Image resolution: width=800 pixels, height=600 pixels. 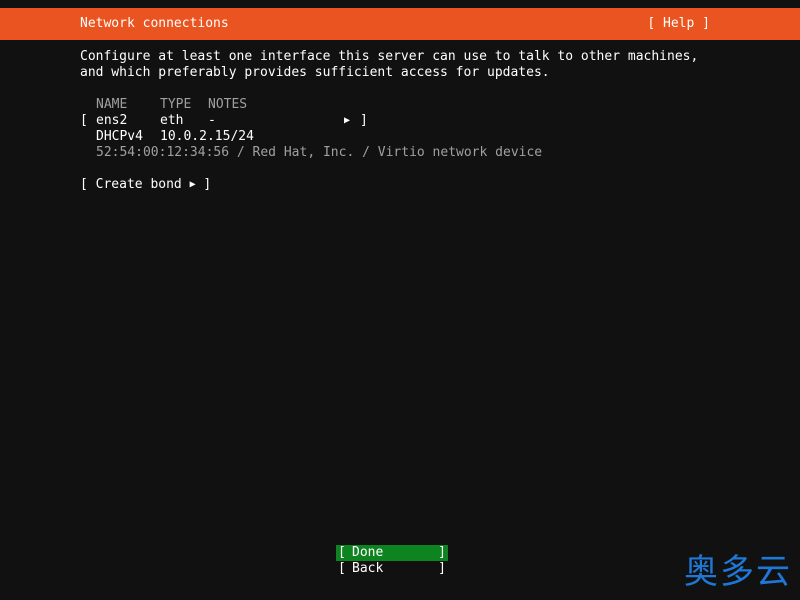 What do you see at coordinates (176, 104) in the screenshot?
I see `column-header-type: TYPE` at bounding box center [176, 104].